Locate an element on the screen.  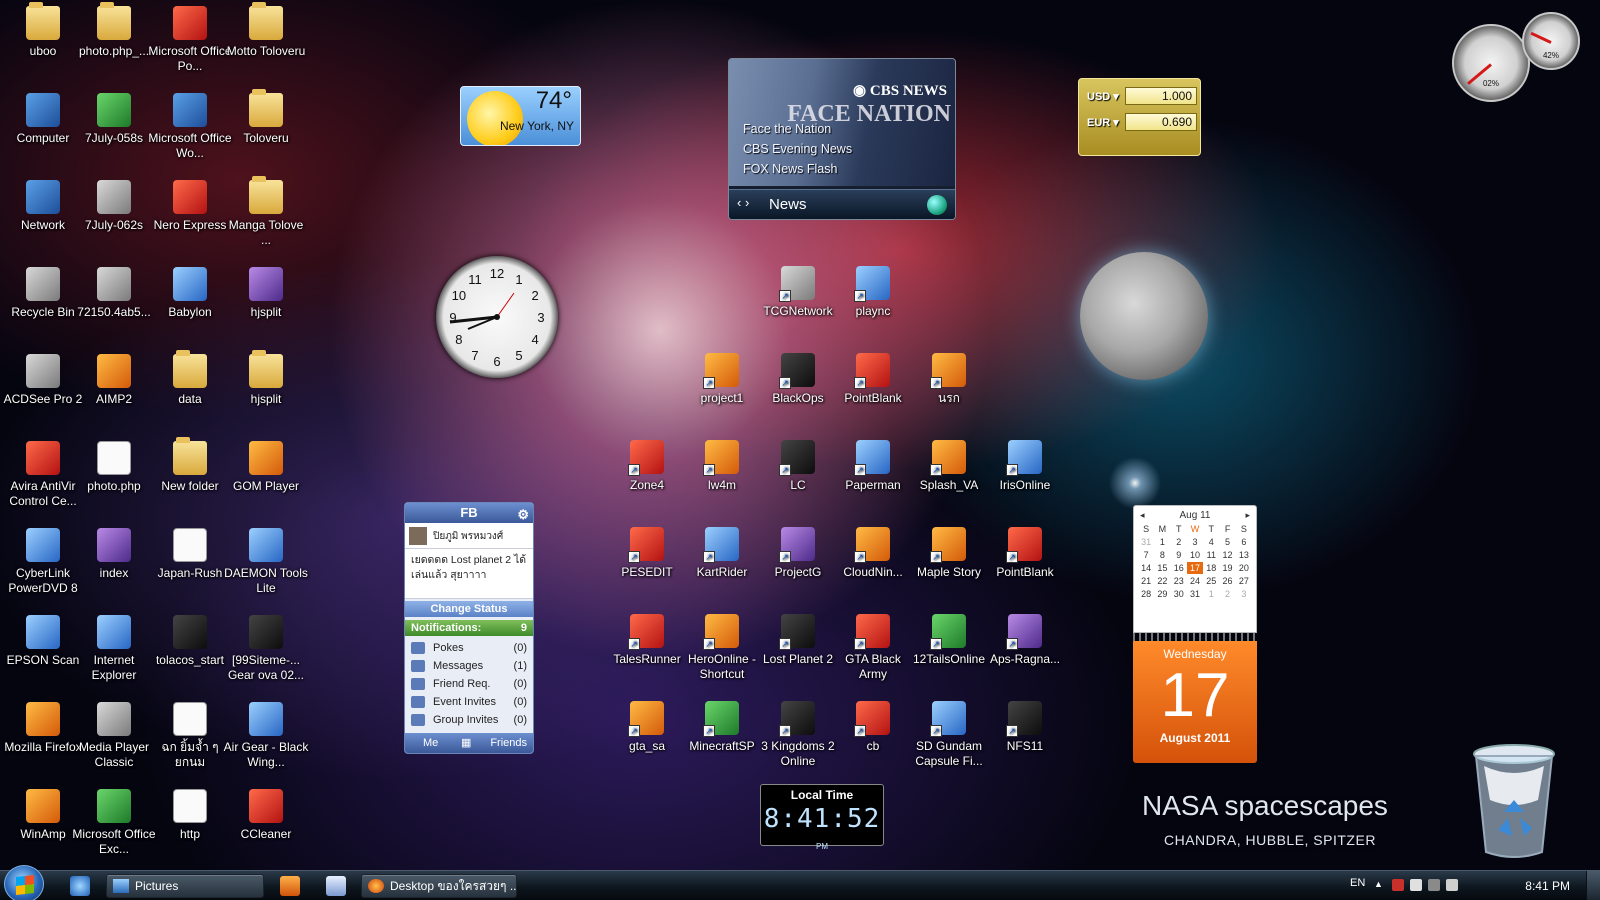
tray-clock: 8:41 PM is located at coordinates (1547, 886).